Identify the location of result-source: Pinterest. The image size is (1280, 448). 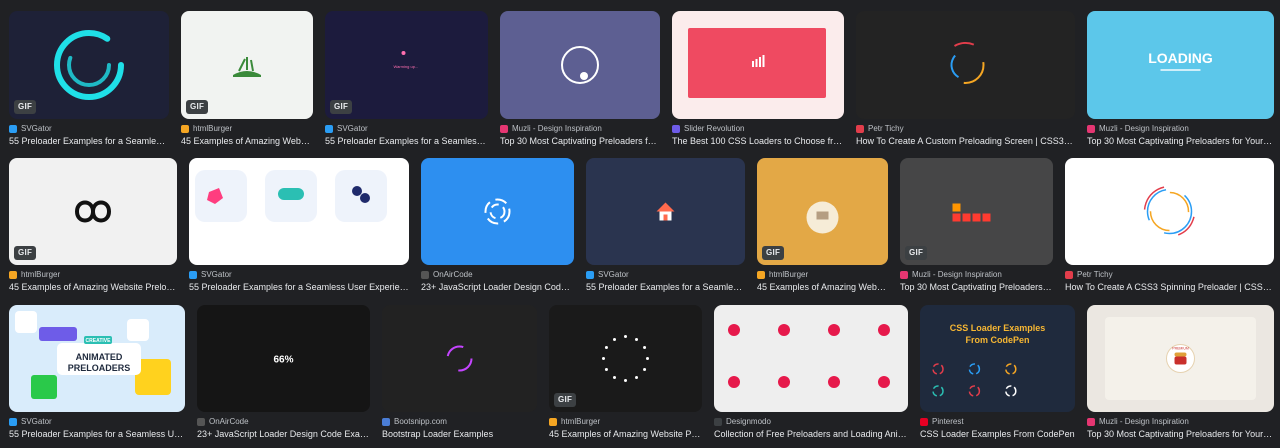
(997, 421).